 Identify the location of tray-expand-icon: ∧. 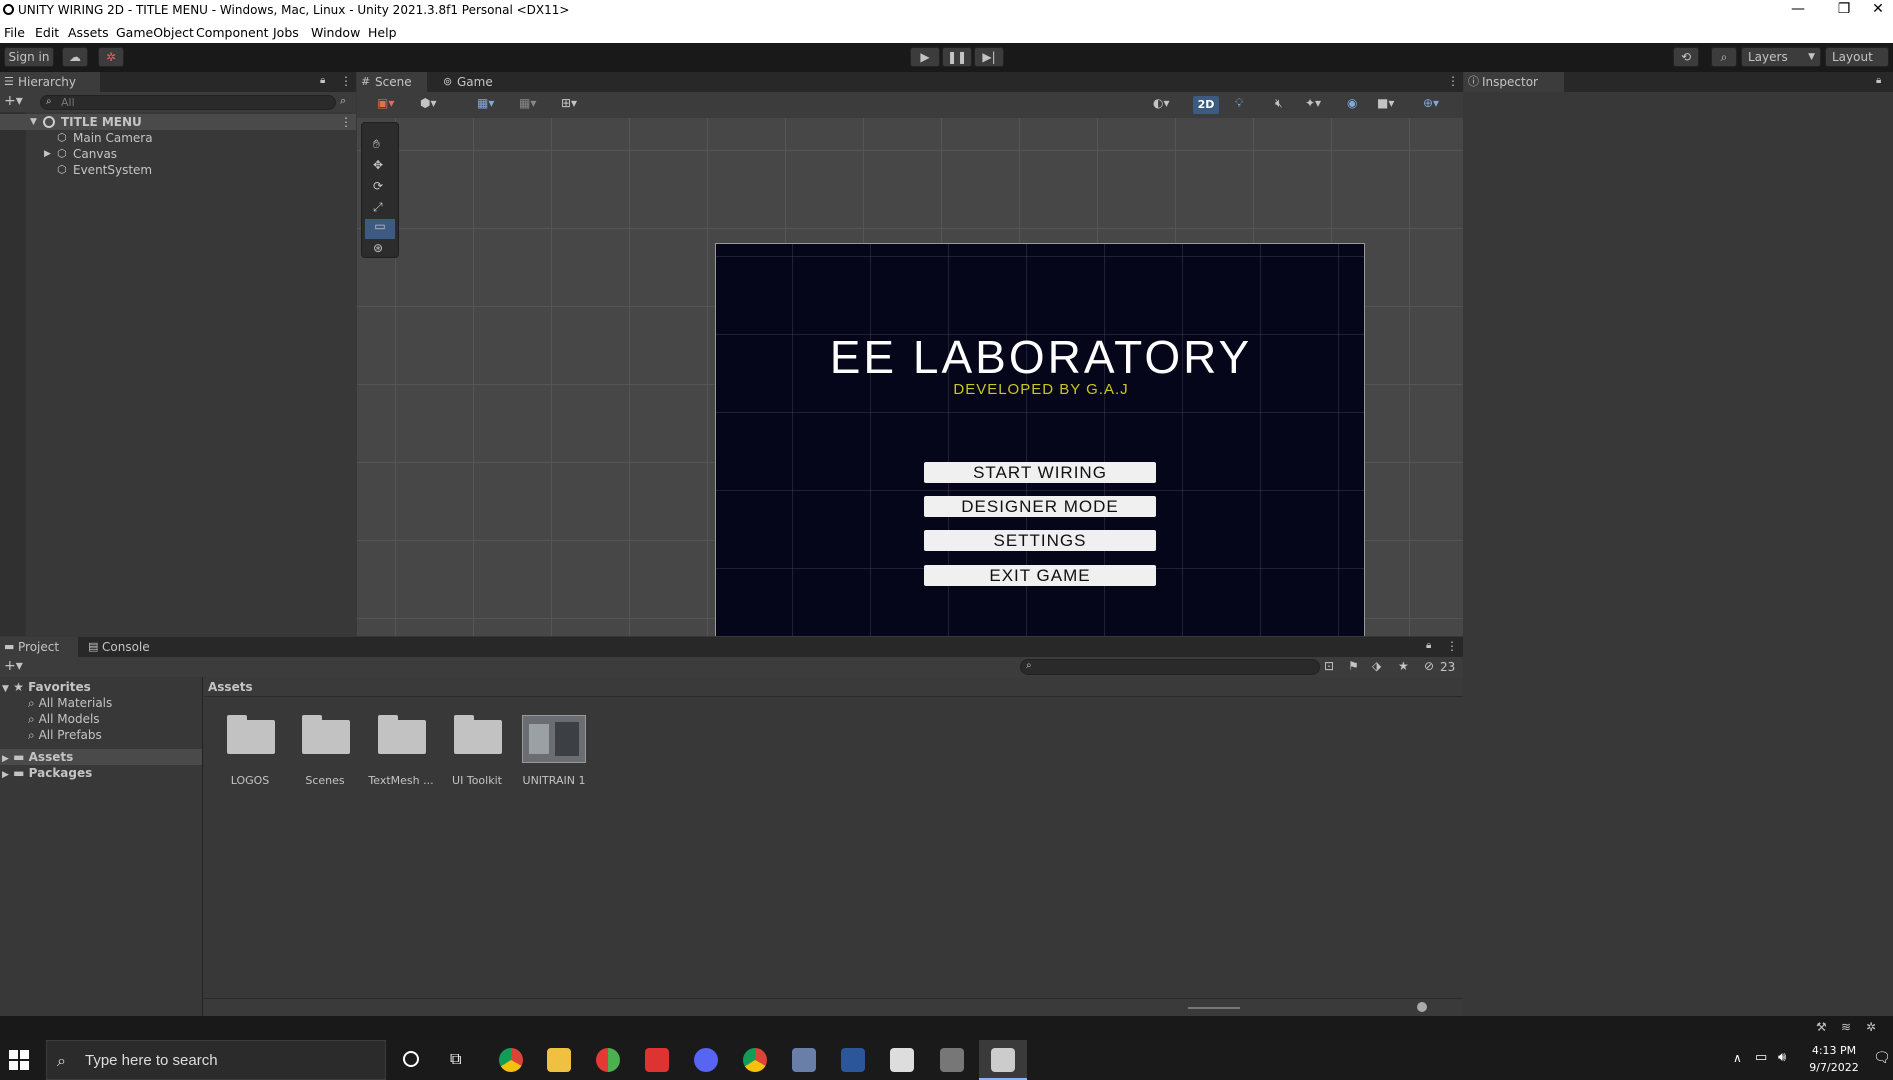
(1737, 1058).